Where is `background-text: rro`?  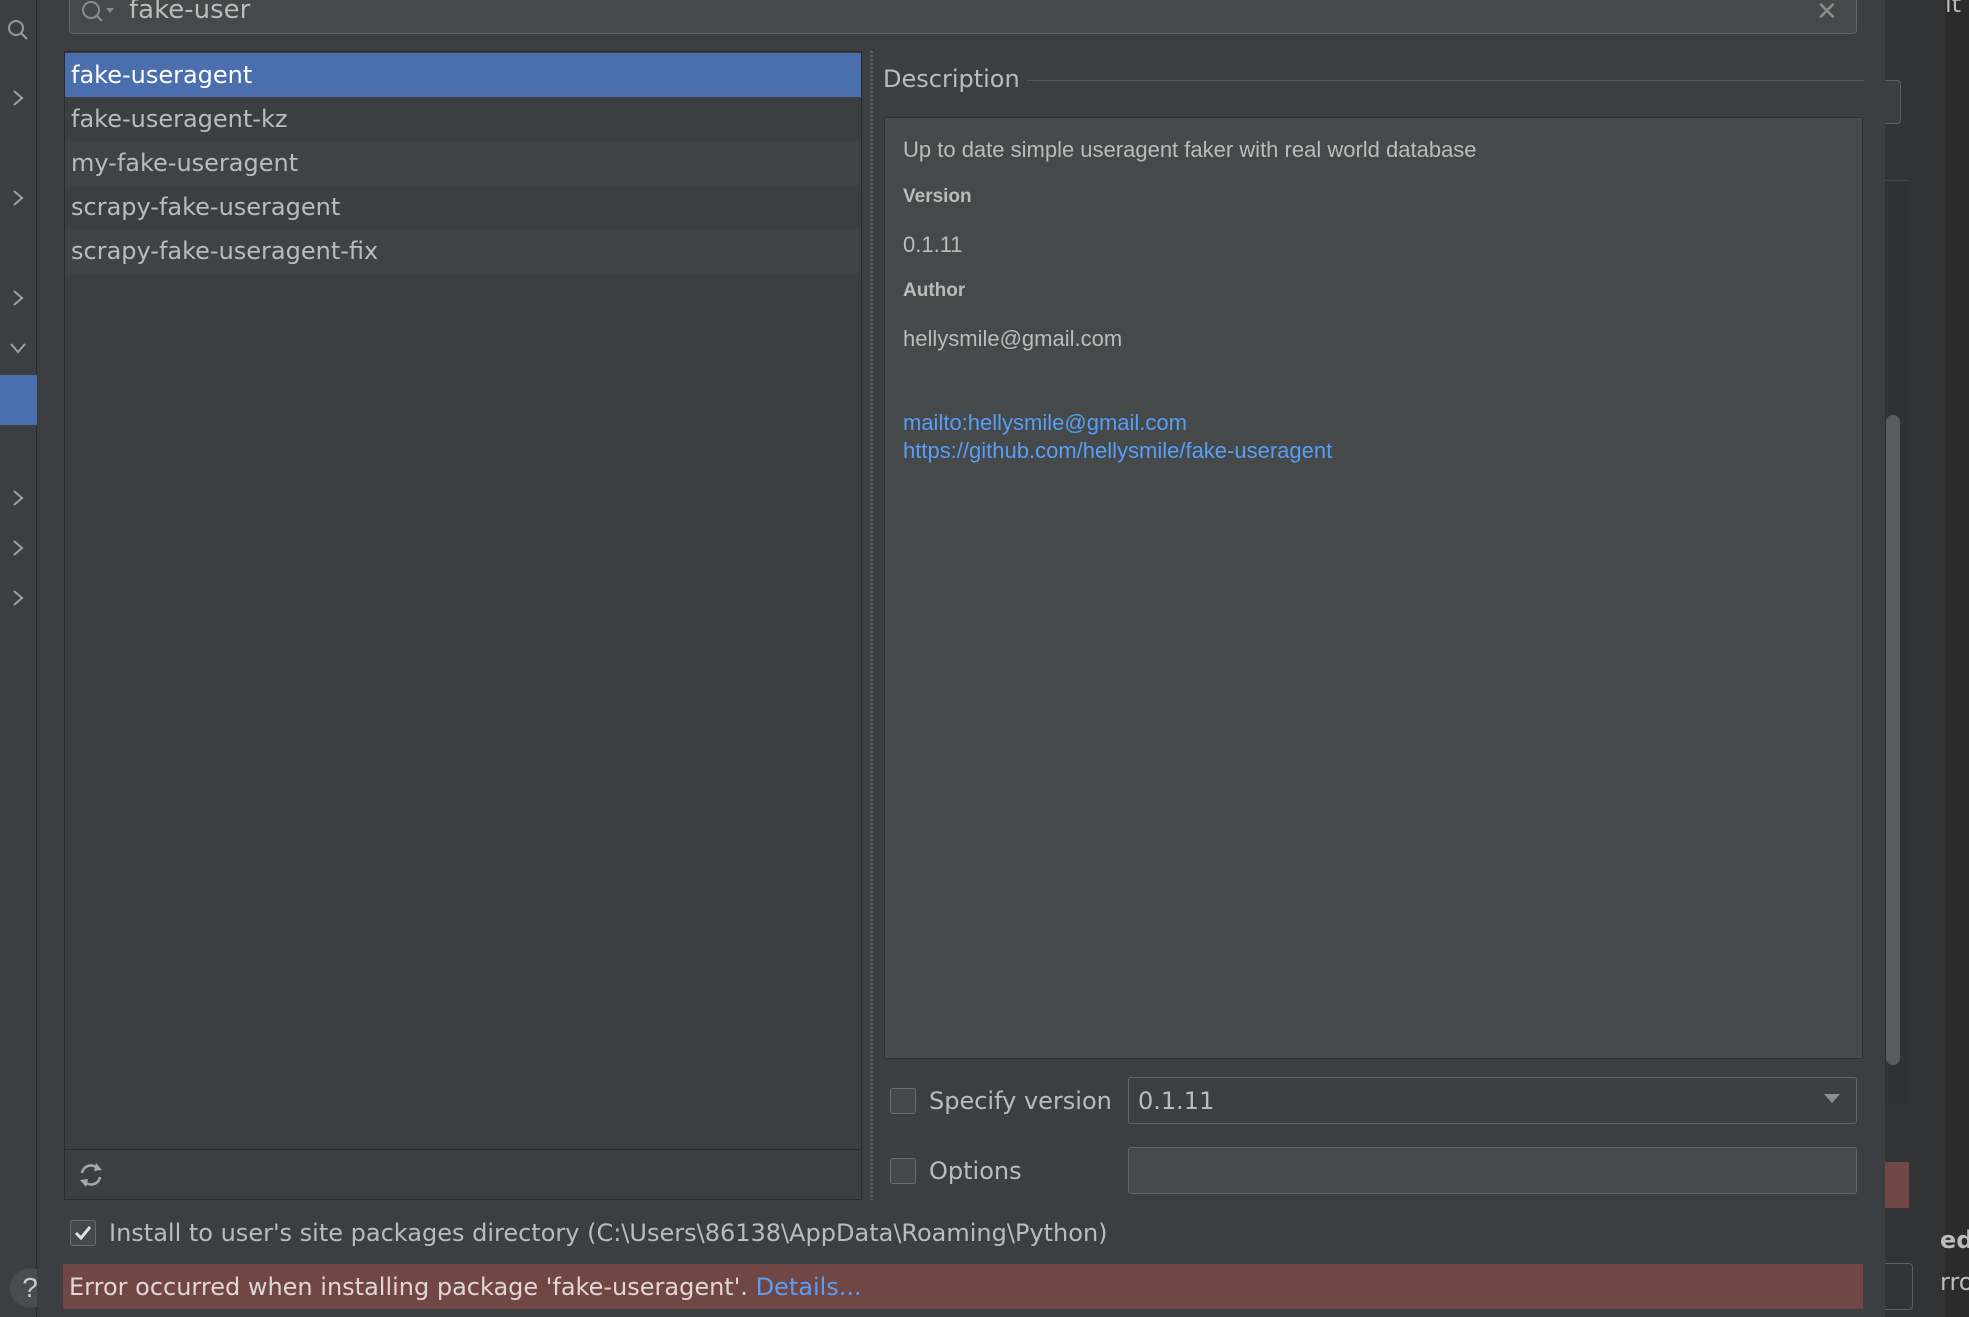
background-text: rro is located at coordinates (1954, 1282).